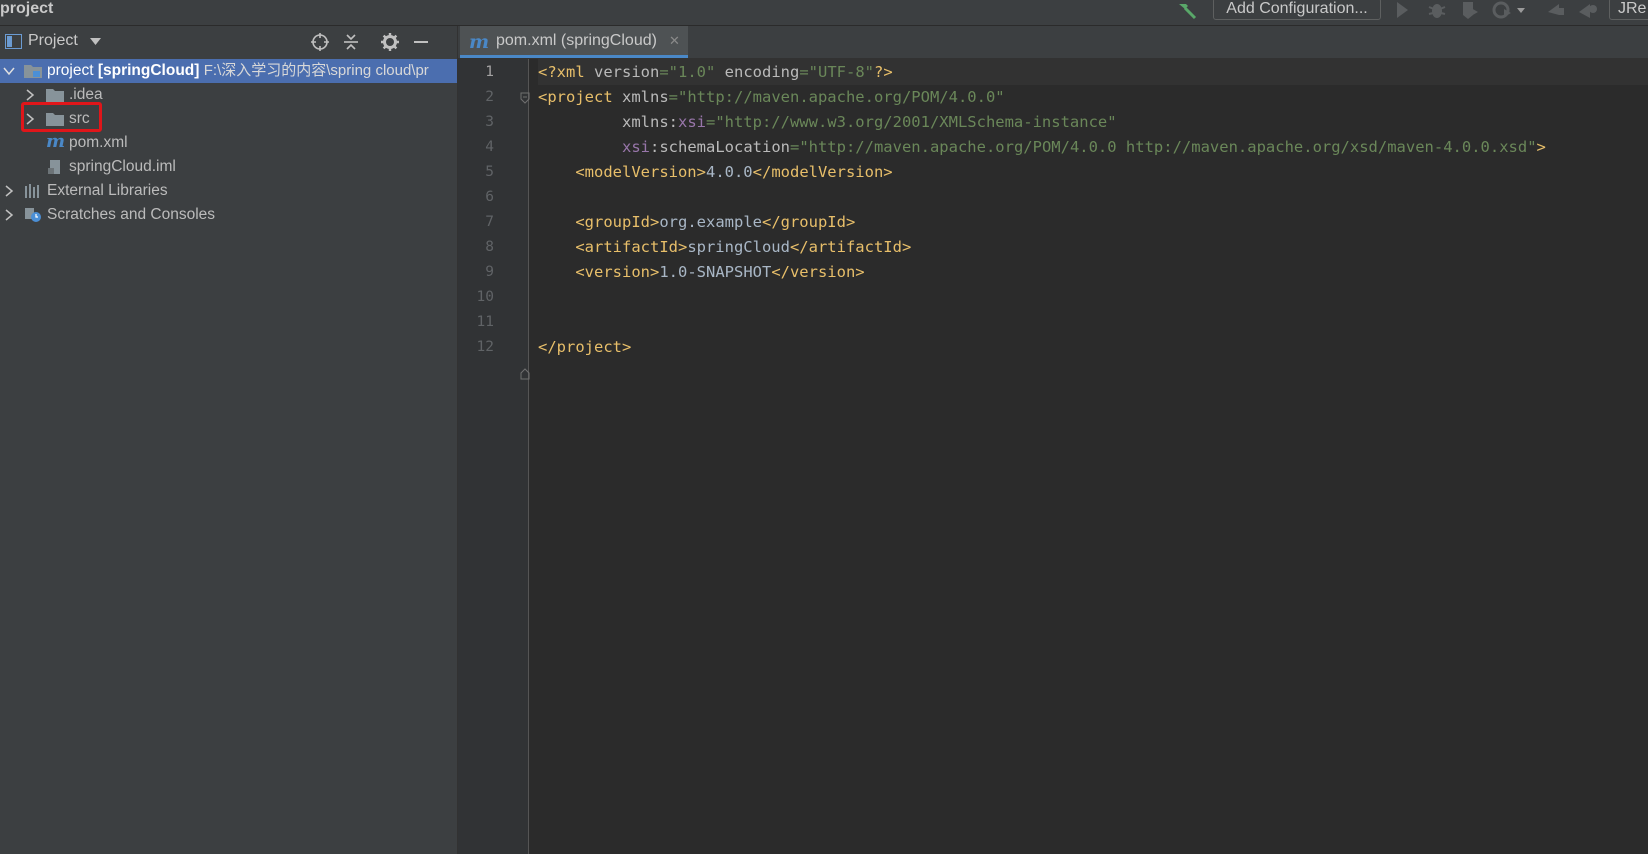 This screenshot has height=854, width=1648. What do you see at coordinates (580, 97) in the screenshot?
I see `code-token: <project` at bounding box center [580, 97].